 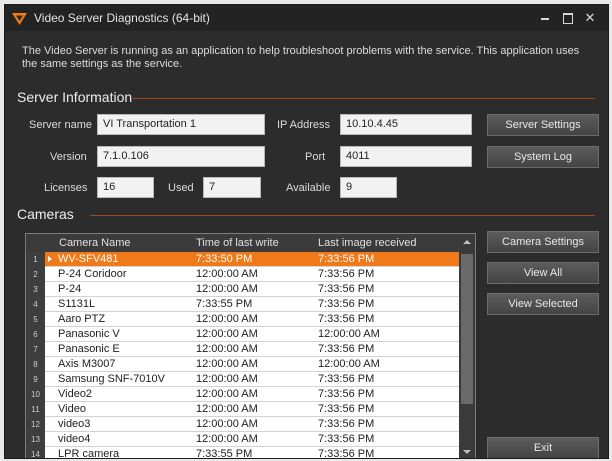 What do you see at coordinates (88, 259) in the screenshot?
I see `camera-name-cell: WV-SFV481` at bounding box center [88, 259].